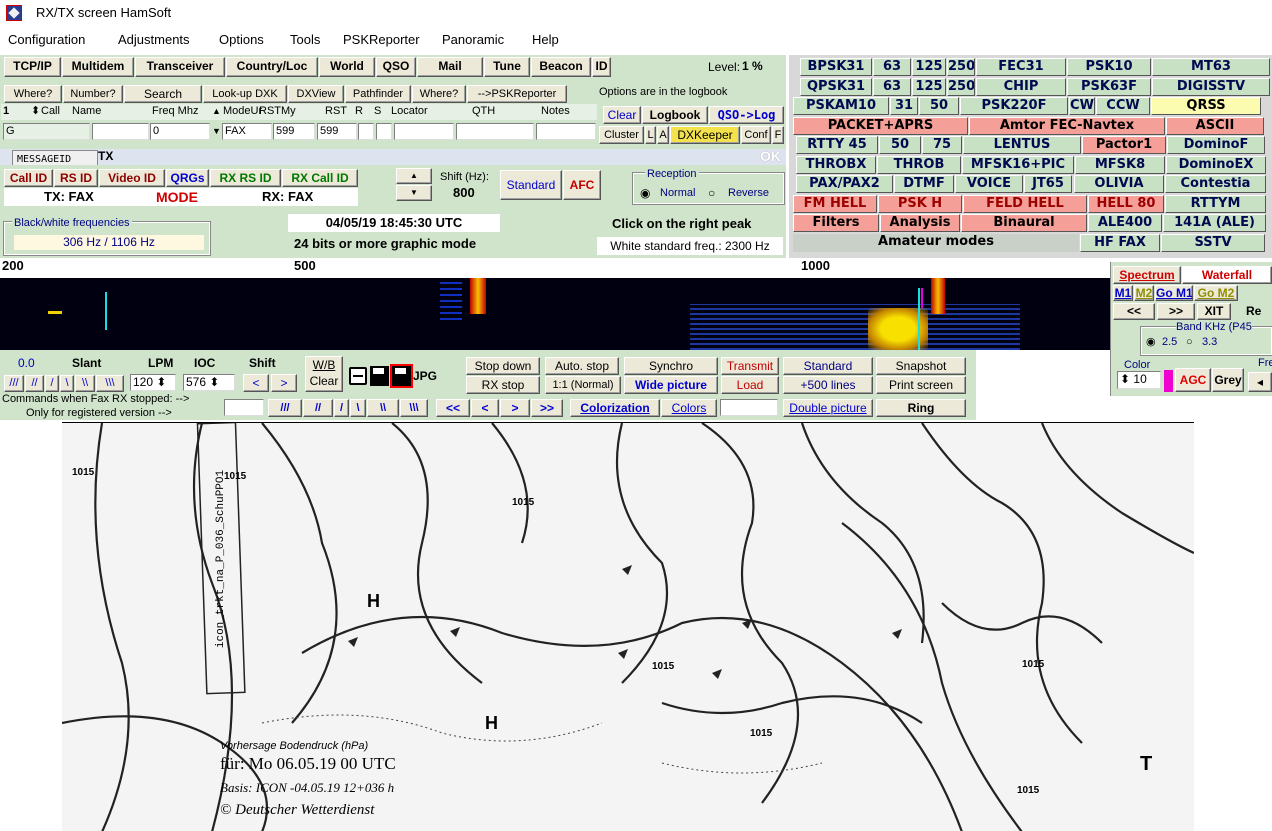  Describe the element at coordinates (936, 243) in the screenshot. I see `mode-amateur-modes-button: Amateur modes` at that location.